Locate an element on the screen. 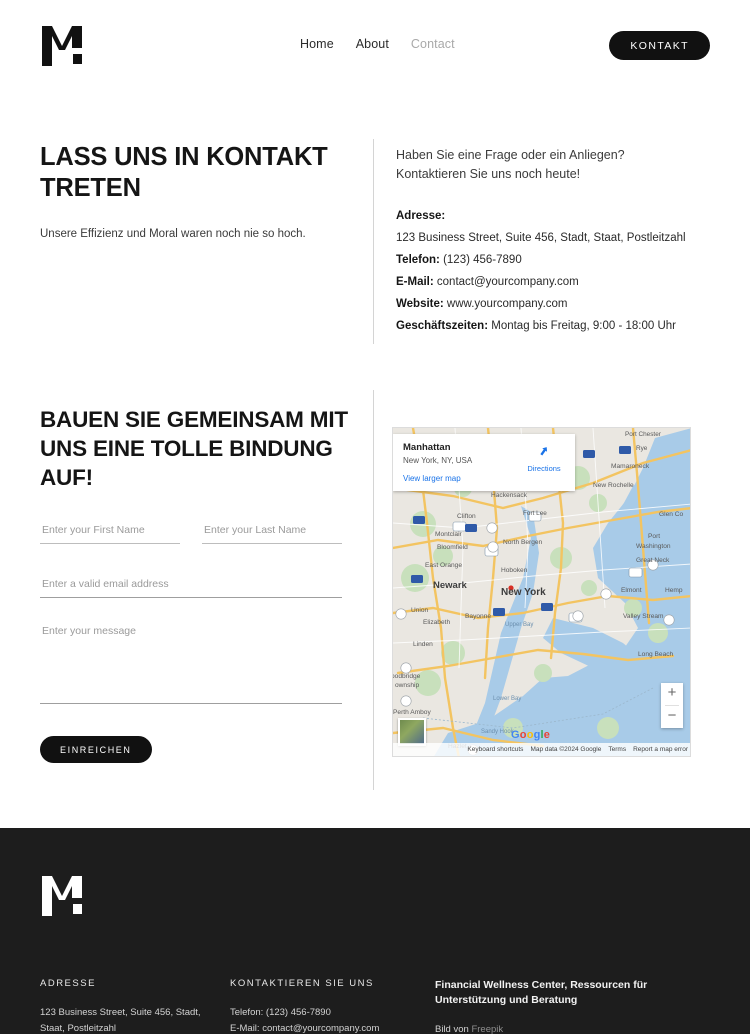  map-label: Washington is located at coordinates (653, 546).